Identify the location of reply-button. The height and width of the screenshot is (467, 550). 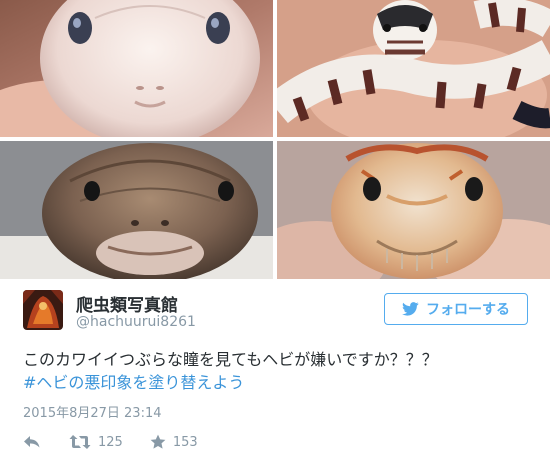
(32, 442).